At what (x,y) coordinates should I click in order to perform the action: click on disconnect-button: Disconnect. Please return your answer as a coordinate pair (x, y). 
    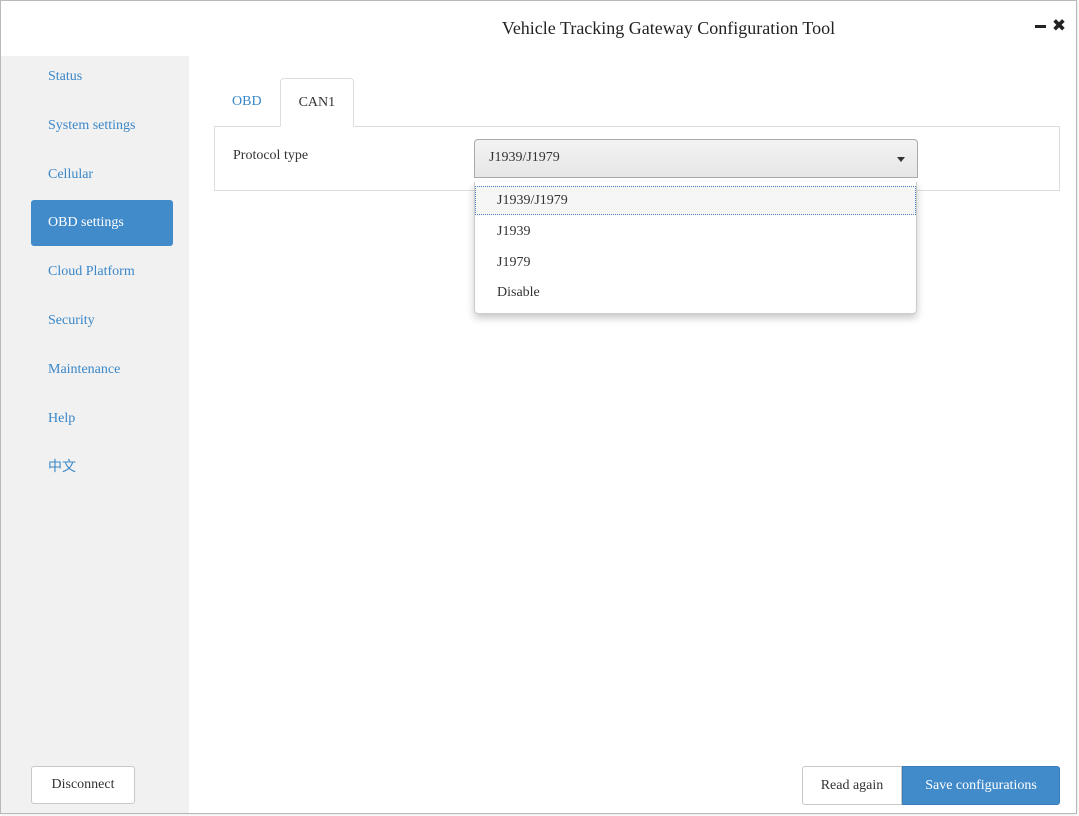
    Looking at the image, I should click on (83, 785).